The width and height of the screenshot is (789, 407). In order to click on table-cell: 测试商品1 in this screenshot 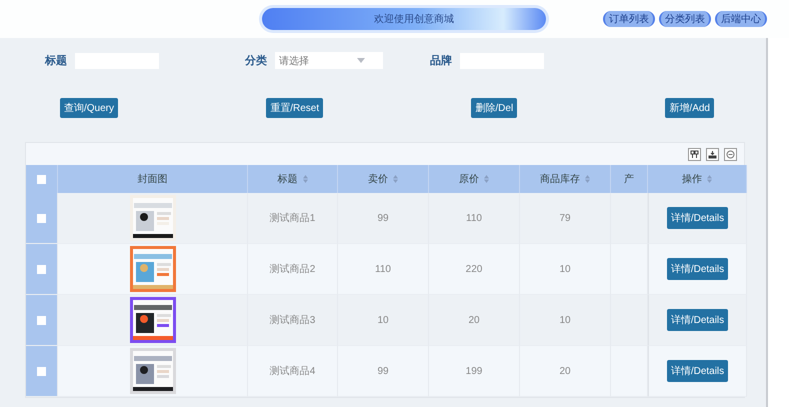, I will do `click(293, 218)`.